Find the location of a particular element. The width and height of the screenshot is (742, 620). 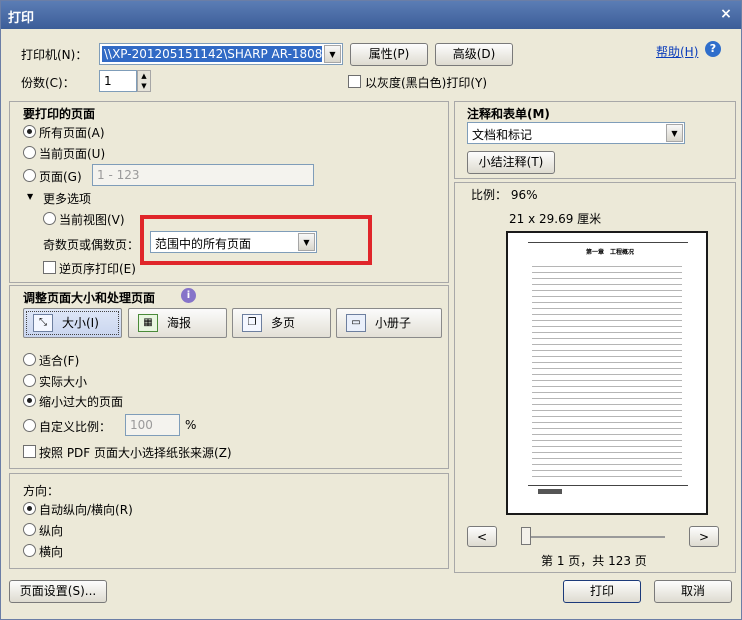

poster-button: ▦ 海报 is located at coordinates (177, 323).